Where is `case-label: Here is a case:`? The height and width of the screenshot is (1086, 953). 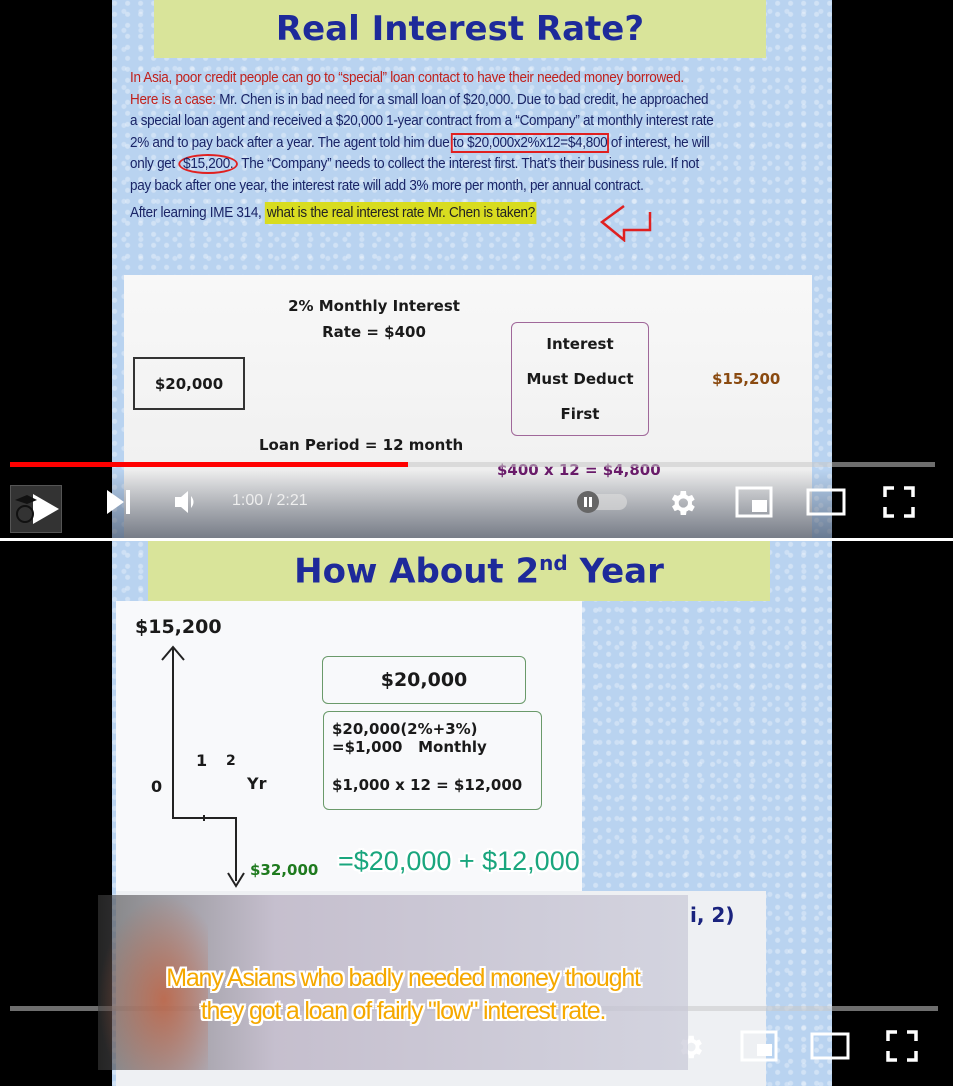
case-label: Here is a case: is located at coordinates (173, 99).